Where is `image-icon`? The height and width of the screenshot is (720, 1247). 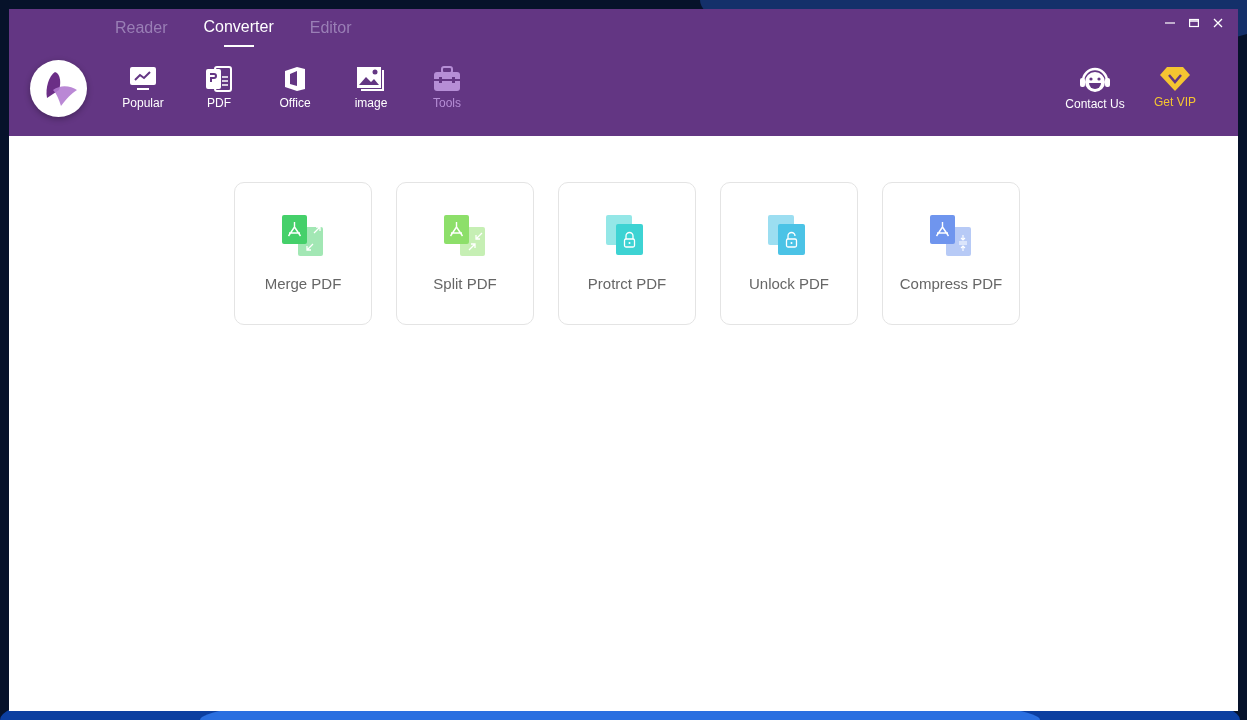
image-icon is located at coordinates (371, 79).